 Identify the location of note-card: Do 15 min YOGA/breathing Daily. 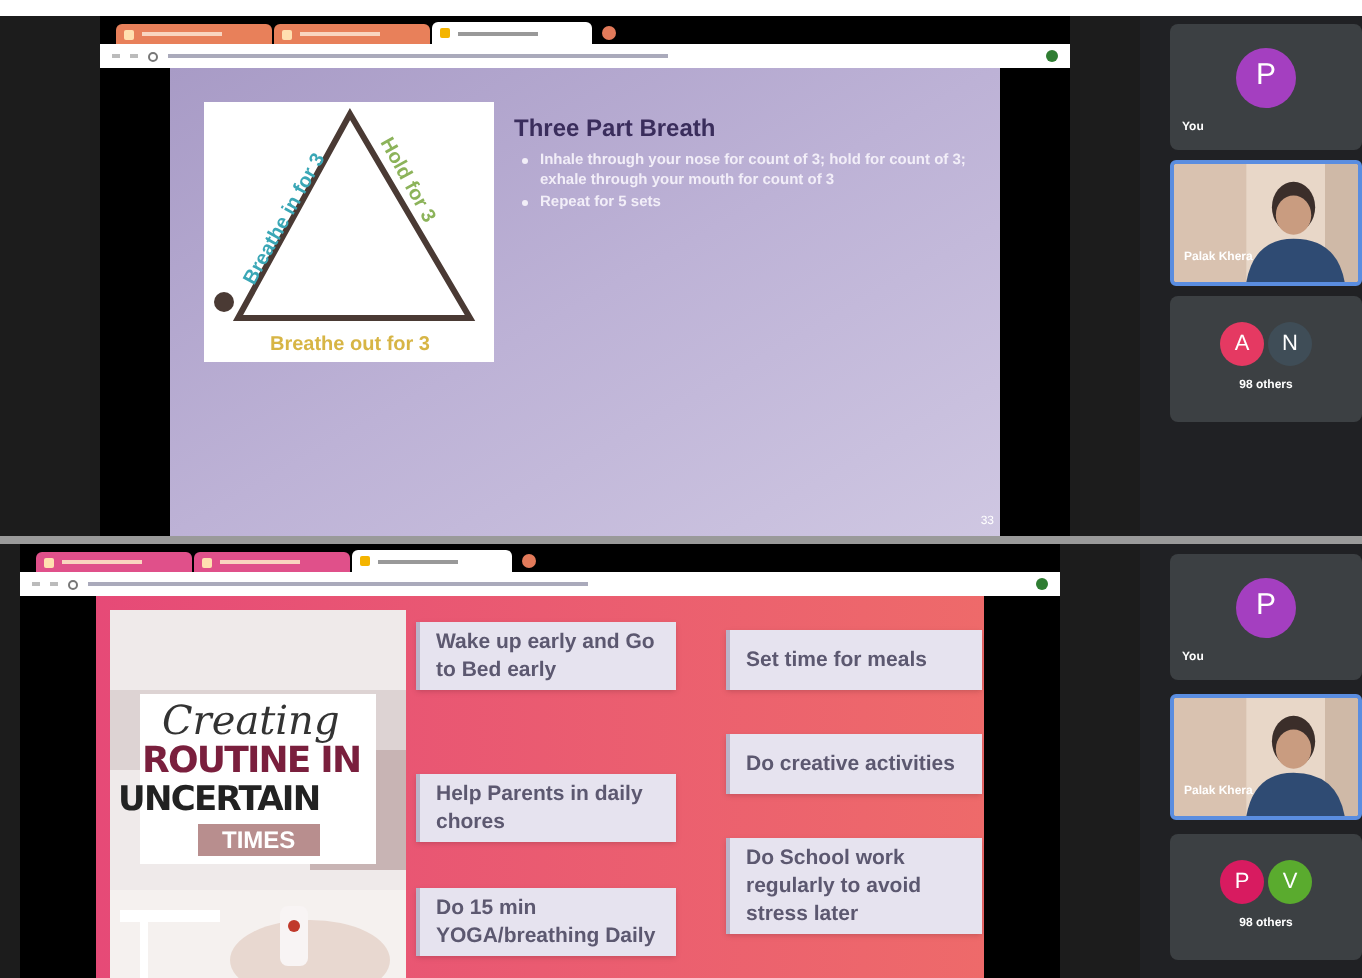
(546, 922).